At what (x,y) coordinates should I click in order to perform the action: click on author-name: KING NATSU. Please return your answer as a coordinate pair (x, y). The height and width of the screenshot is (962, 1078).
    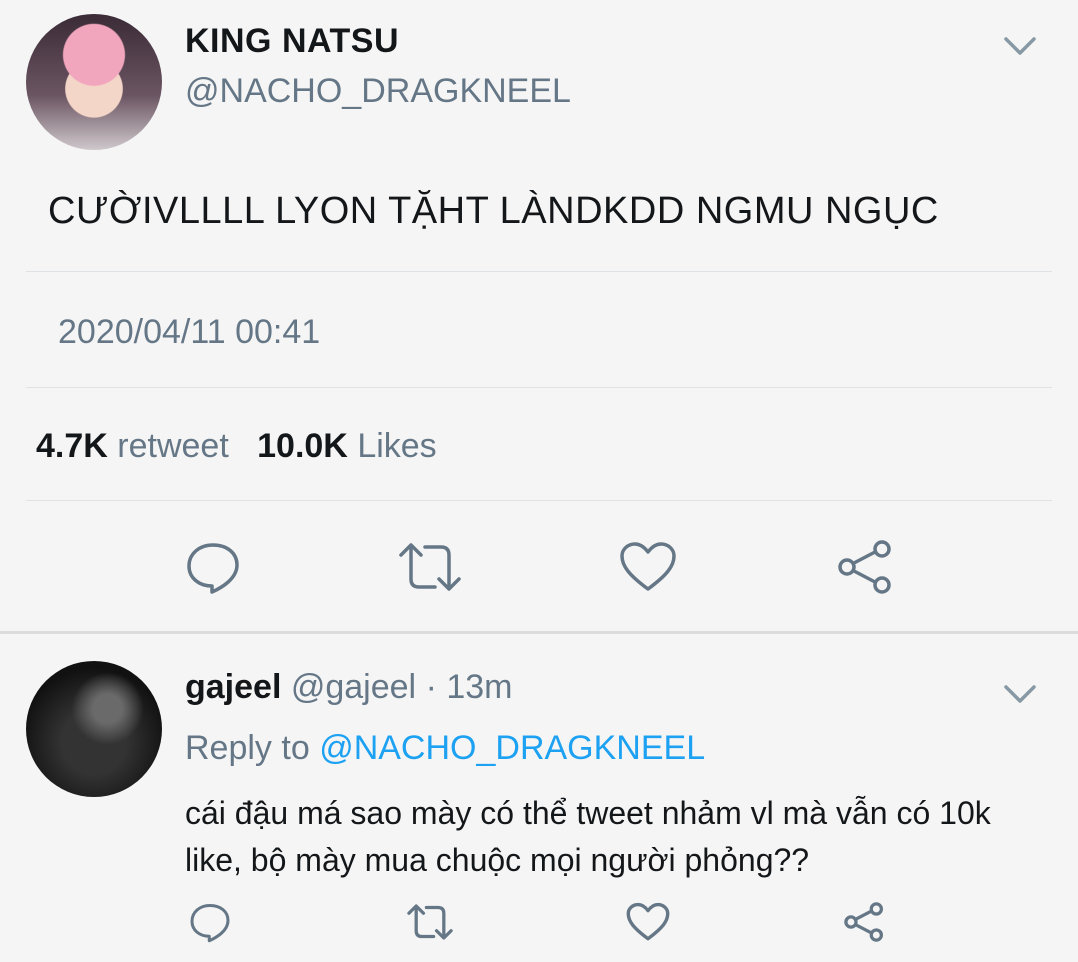
    Looking at the image, I should click on (292, 41).